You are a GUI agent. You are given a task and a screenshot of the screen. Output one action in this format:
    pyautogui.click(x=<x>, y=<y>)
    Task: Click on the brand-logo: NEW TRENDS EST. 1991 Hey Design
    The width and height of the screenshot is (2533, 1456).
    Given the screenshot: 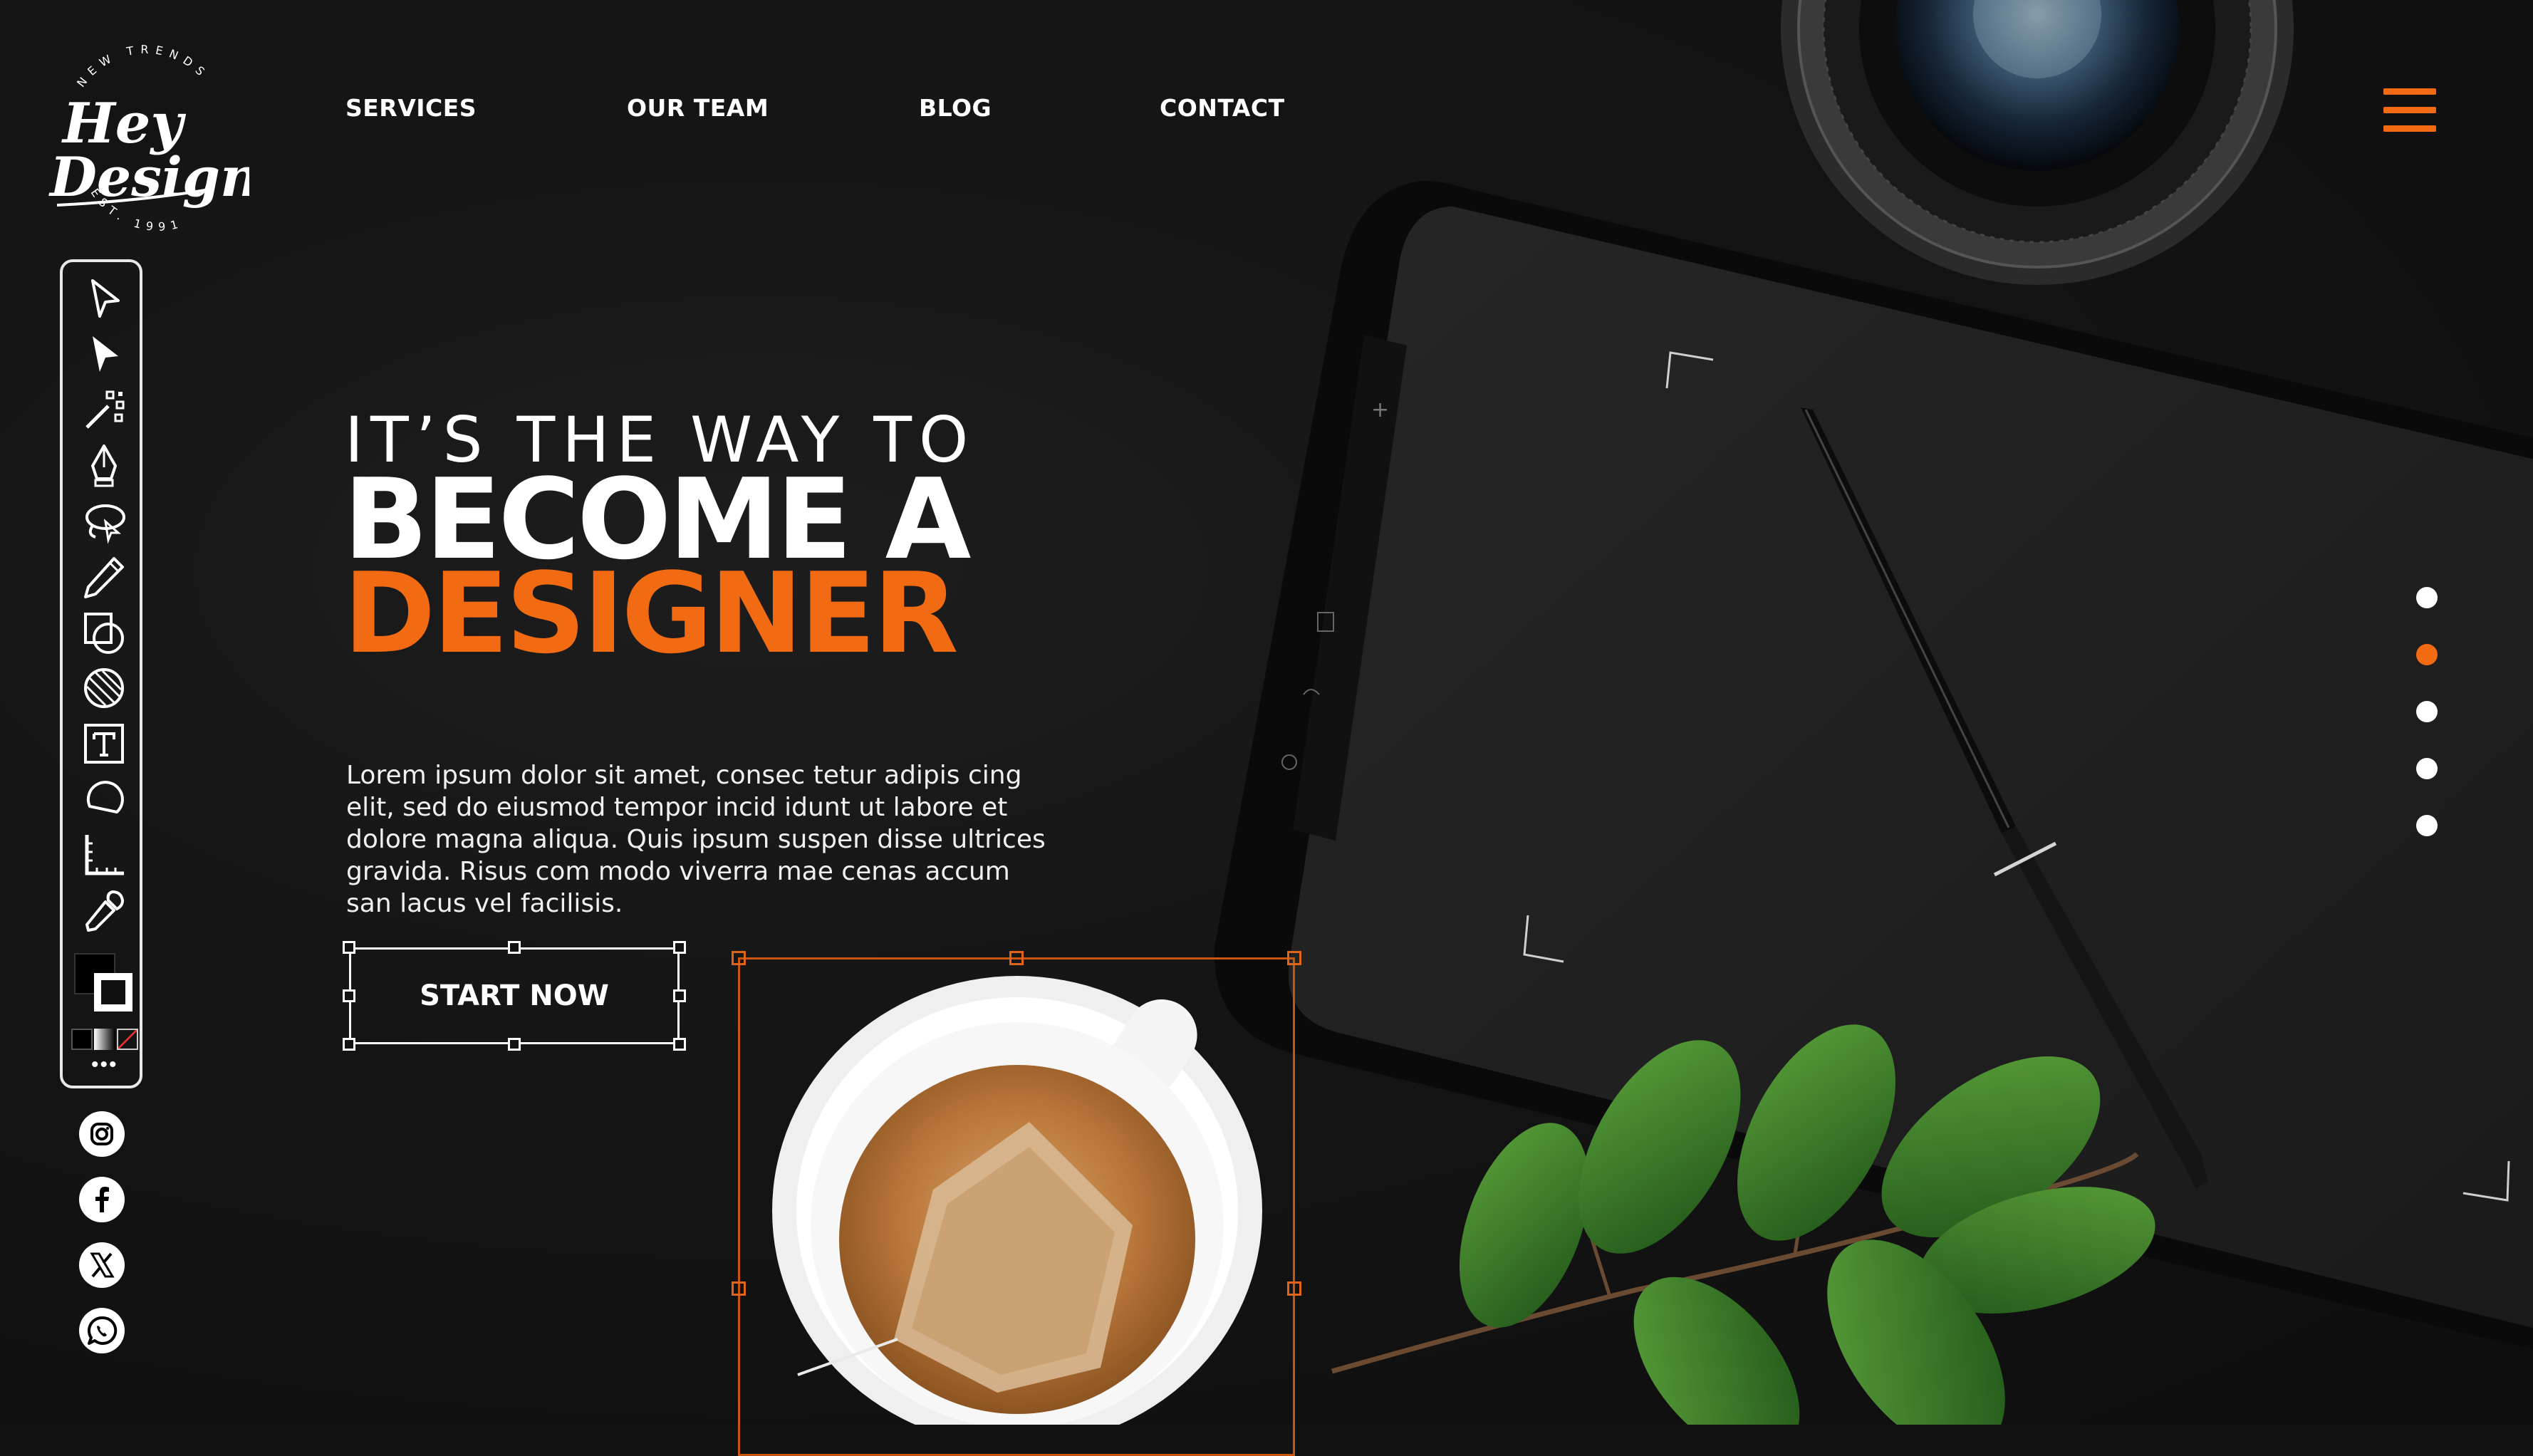 What is the action you would take?
    pyautogui.click(x=151, y=142)
    